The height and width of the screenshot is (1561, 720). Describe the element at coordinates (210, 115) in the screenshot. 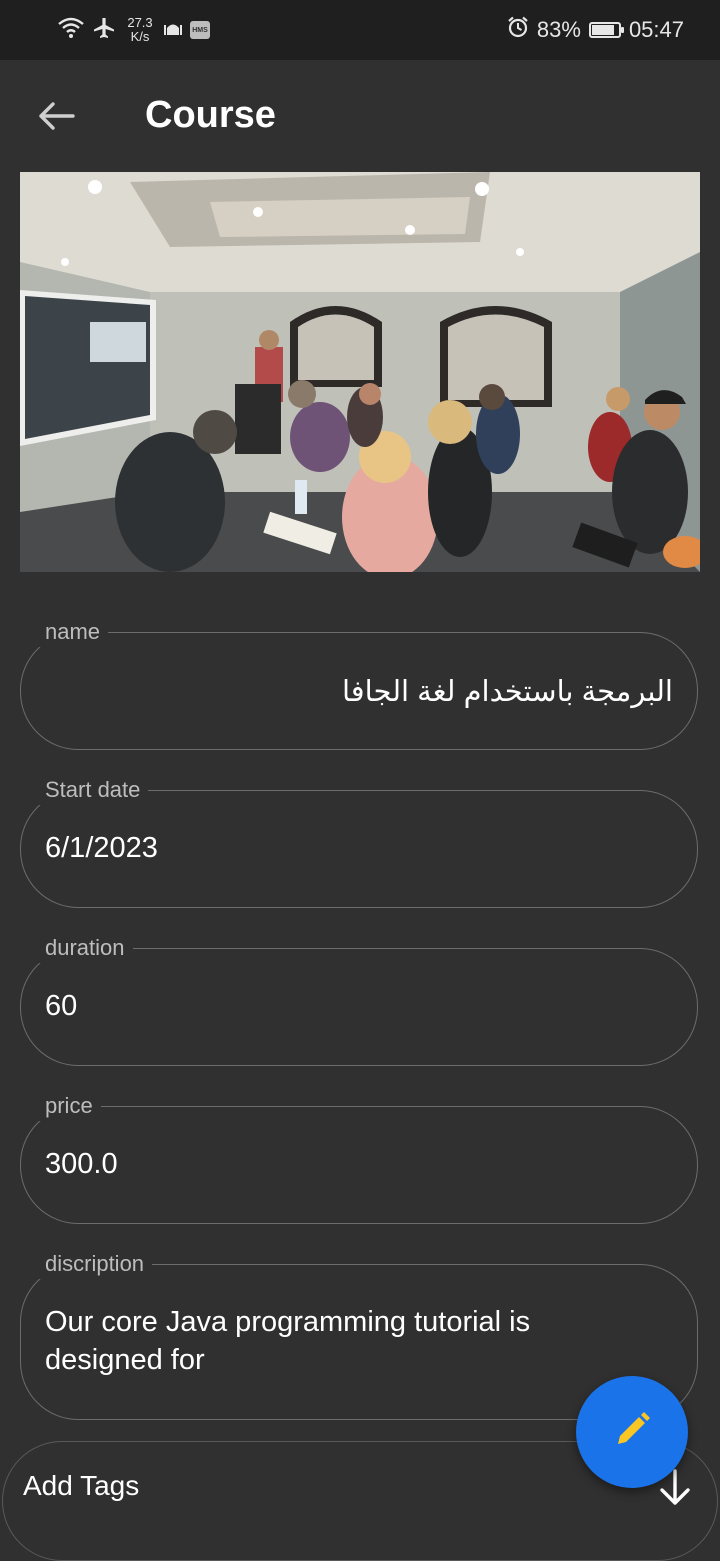

I see `page-title: Course` at that location.